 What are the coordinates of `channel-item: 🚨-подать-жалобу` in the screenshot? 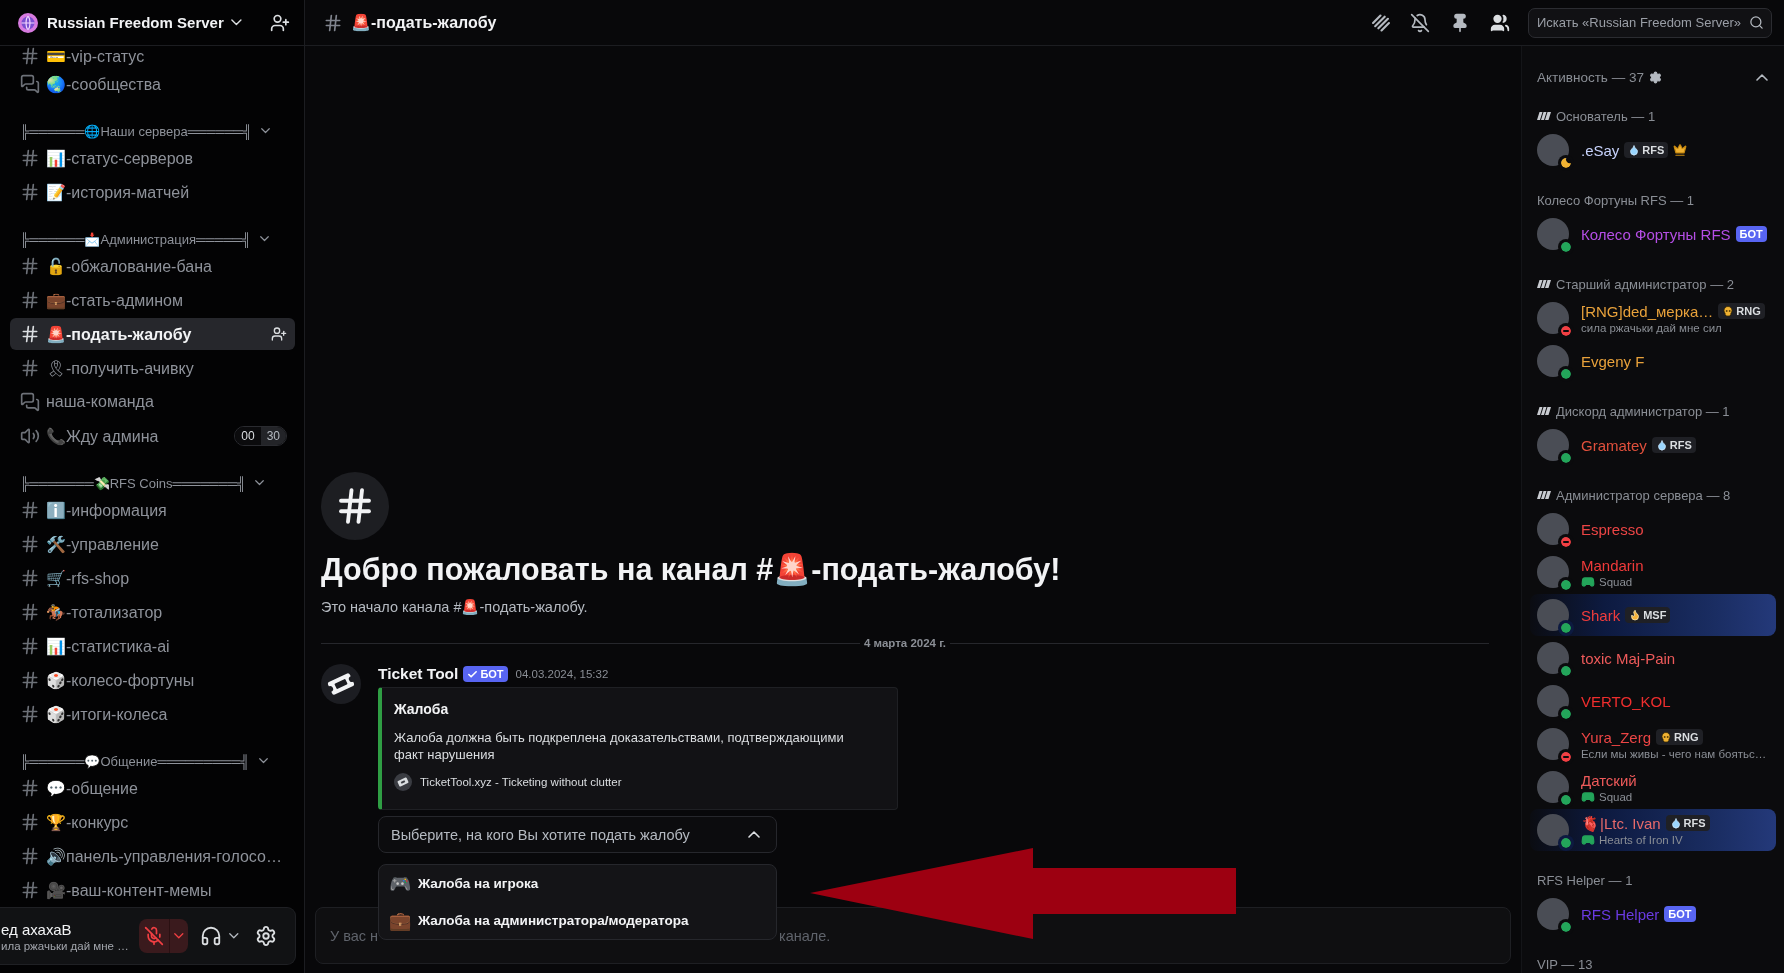 It's located at (152, 334).